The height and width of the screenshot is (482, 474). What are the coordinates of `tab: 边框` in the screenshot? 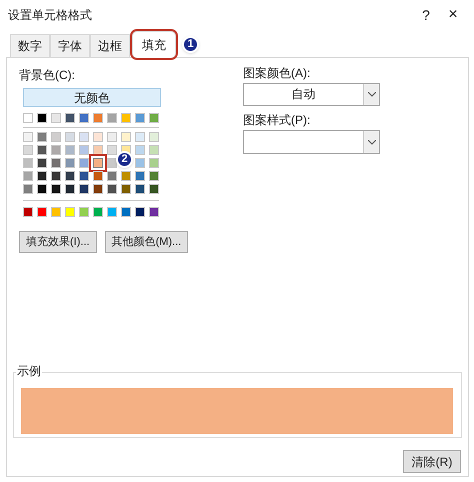 It's located at (110, 46).